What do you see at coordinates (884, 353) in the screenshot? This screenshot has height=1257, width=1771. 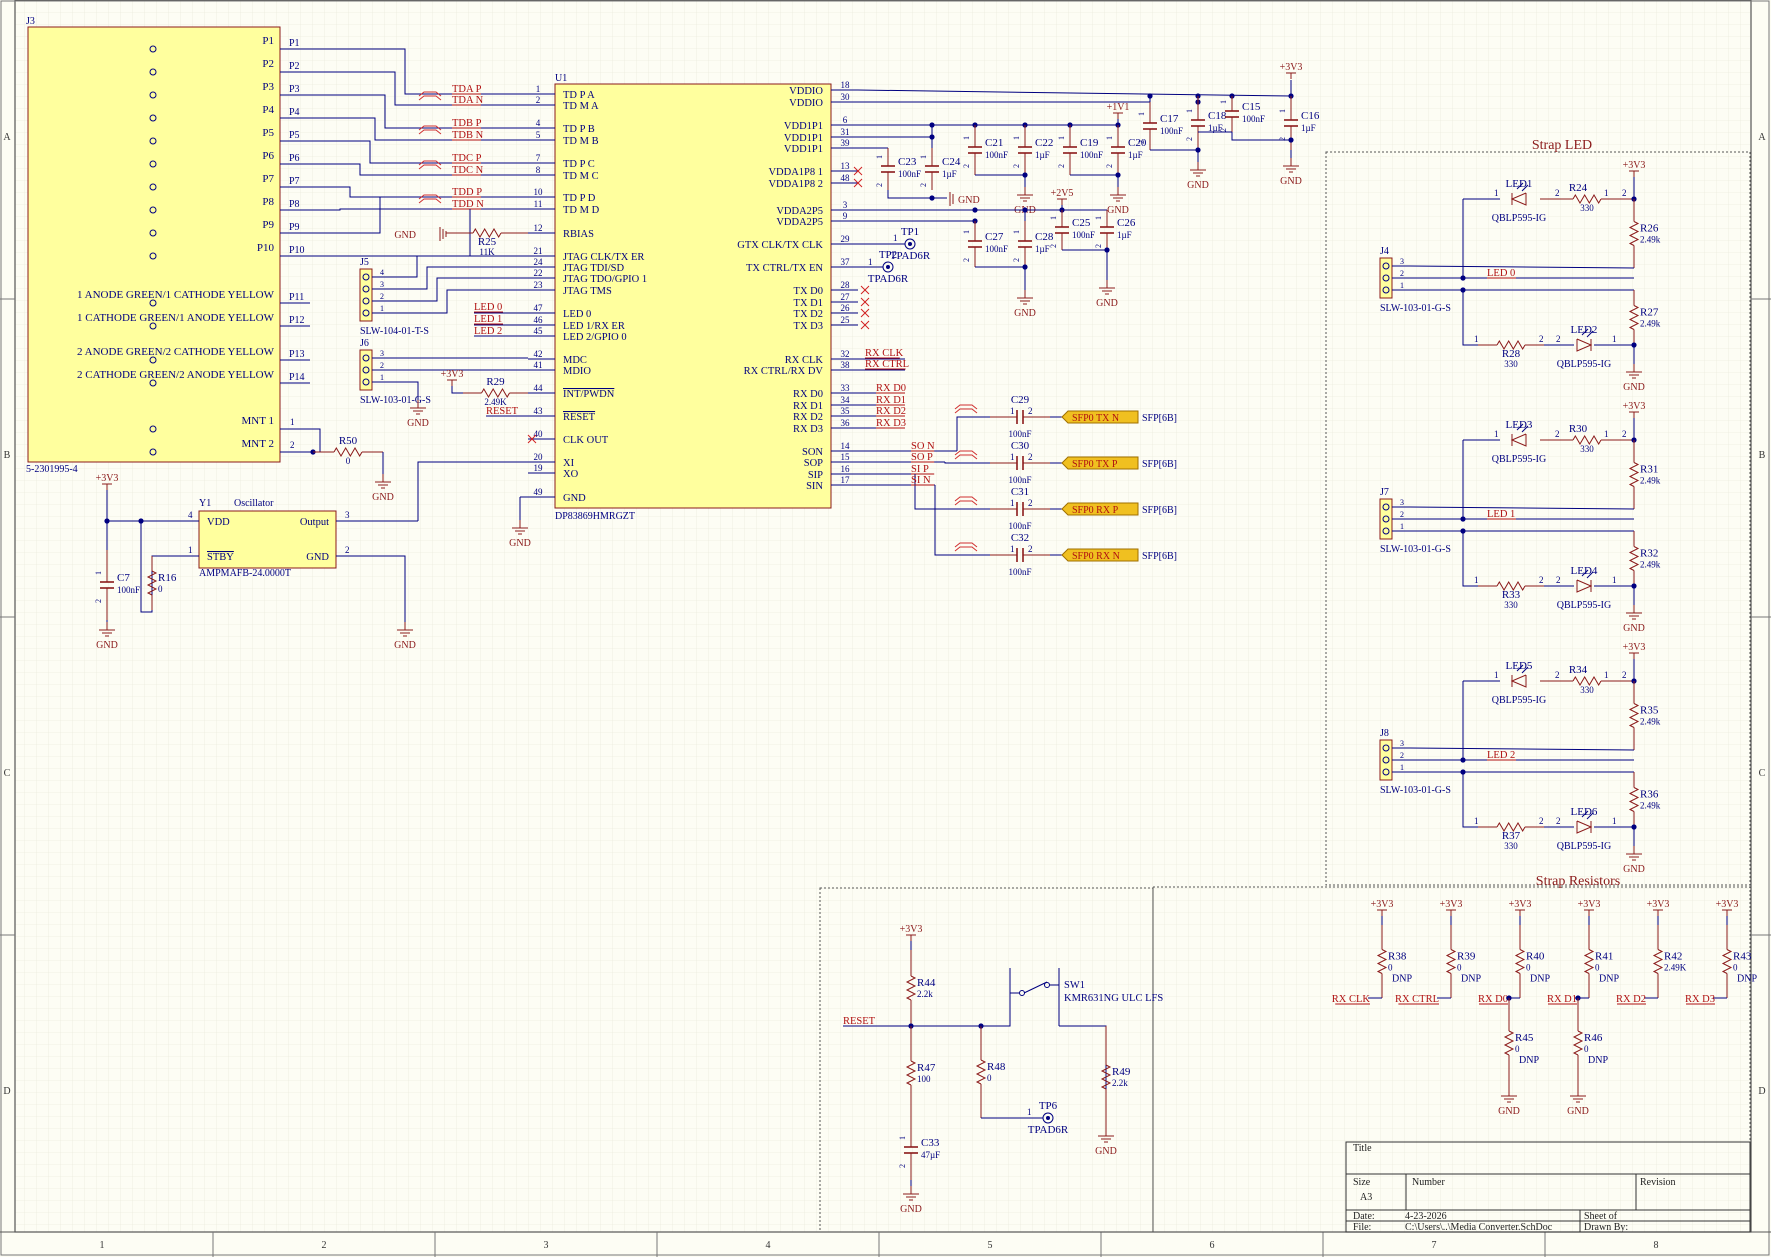 I see `net-label: RX CLK` at bounding box center [884, 353].